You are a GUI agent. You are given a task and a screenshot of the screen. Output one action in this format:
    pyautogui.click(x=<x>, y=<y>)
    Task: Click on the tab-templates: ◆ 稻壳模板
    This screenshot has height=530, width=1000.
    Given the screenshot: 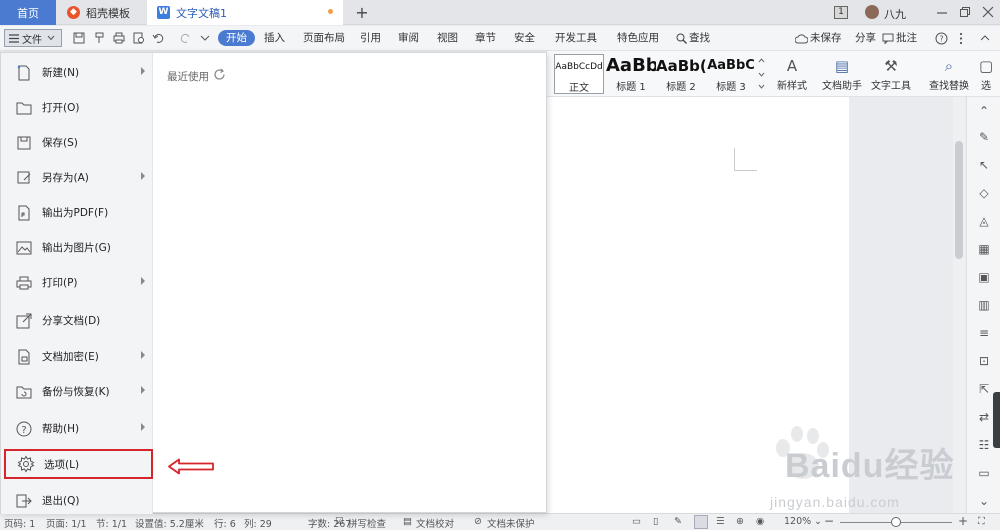 What is the action you would take?
    pyautogui.click(x=101, y=12)
    